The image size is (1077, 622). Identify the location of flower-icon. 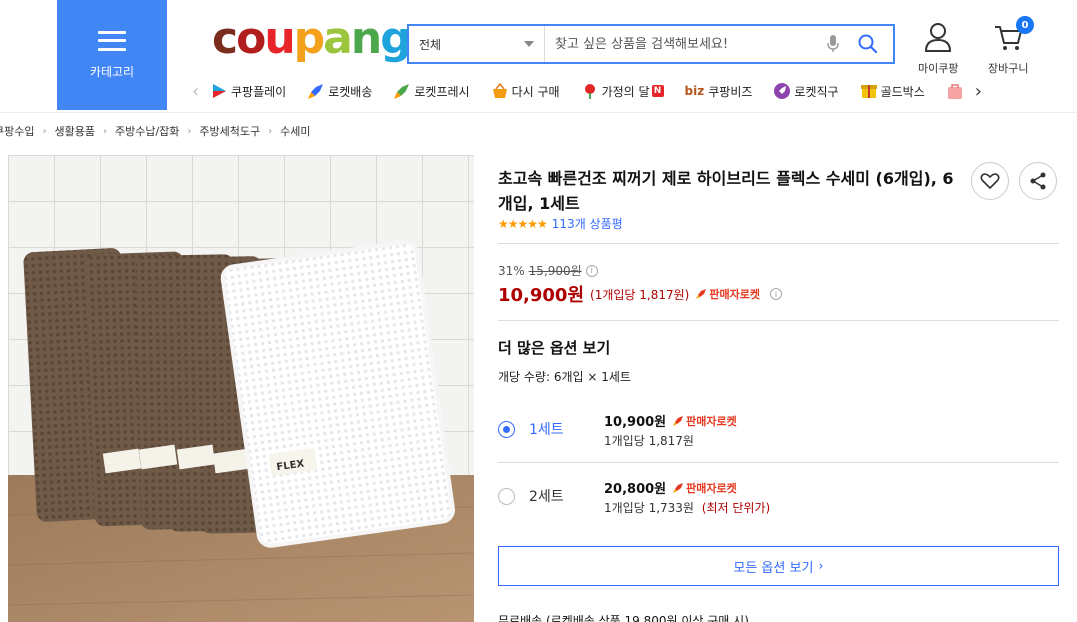
(589, 91).